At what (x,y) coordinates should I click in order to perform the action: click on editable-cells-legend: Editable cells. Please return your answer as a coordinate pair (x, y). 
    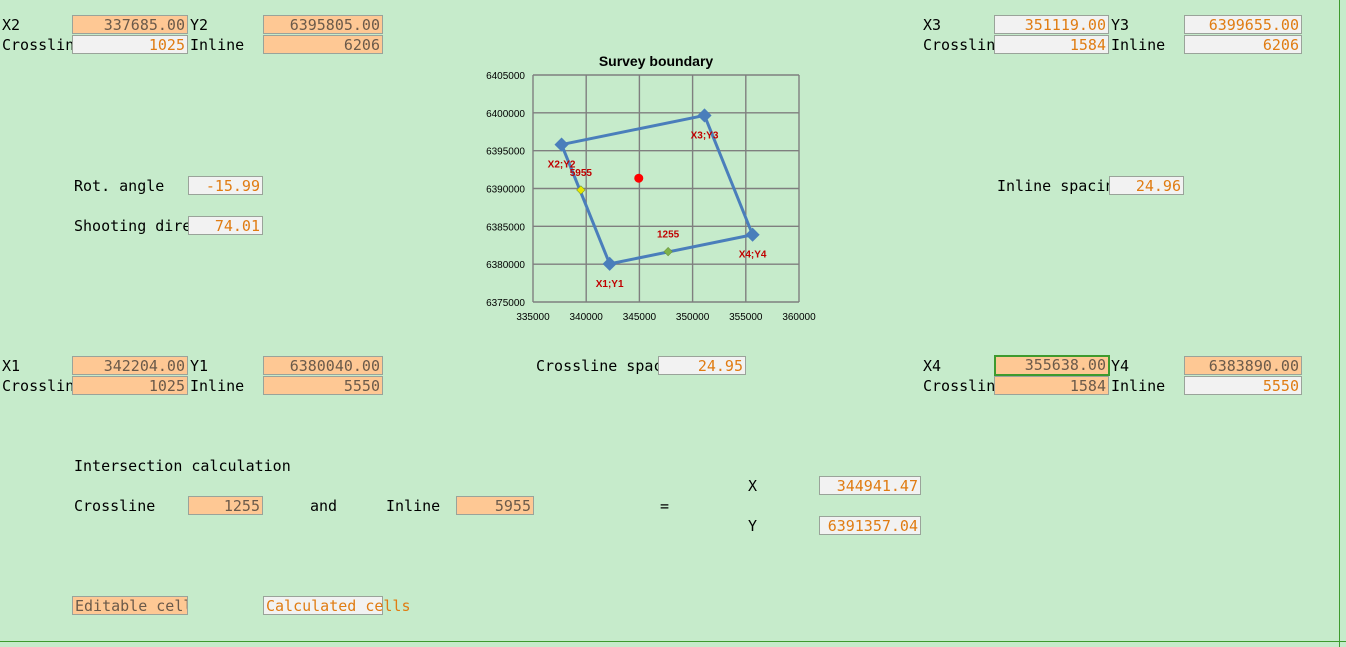
    Looking at the image, I should click on (130, 605).